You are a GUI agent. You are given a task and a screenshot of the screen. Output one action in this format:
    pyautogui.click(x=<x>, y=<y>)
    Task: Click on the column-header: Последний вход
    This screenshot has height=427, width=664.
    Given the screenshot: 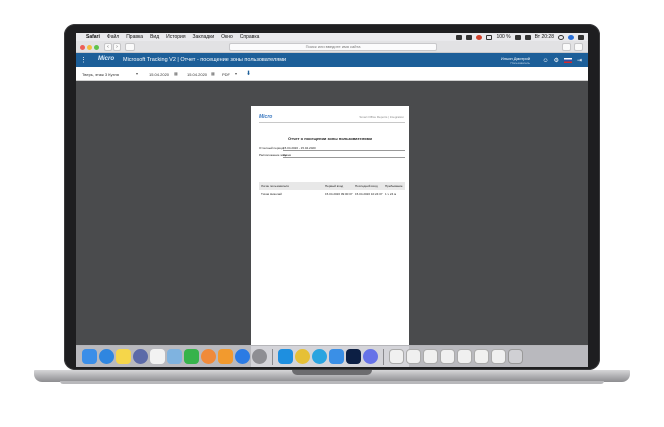 What is the action you would take?
    pyautogui.click(x=366, y=186)
    